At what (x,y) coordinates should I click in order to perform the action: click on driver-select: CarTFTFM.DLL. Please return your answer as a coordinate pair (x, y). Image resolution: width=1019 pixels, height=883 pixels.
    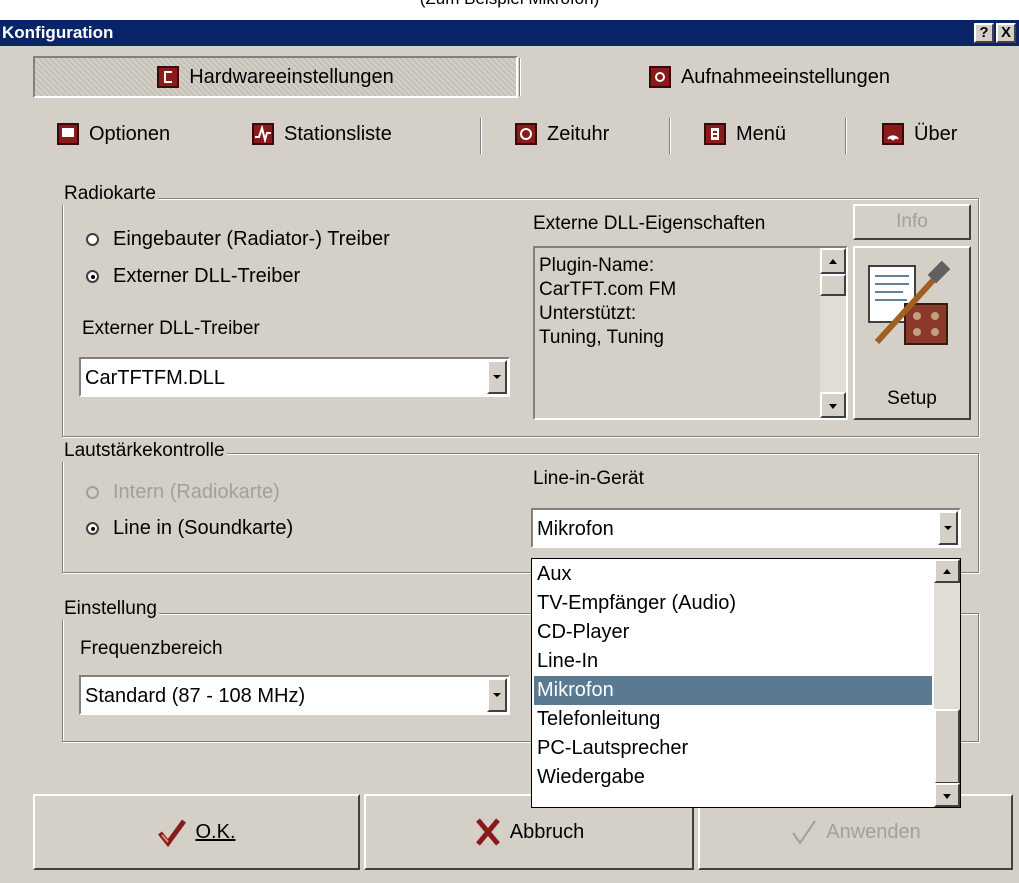
    Looking at the image, I should click on (294, 377).